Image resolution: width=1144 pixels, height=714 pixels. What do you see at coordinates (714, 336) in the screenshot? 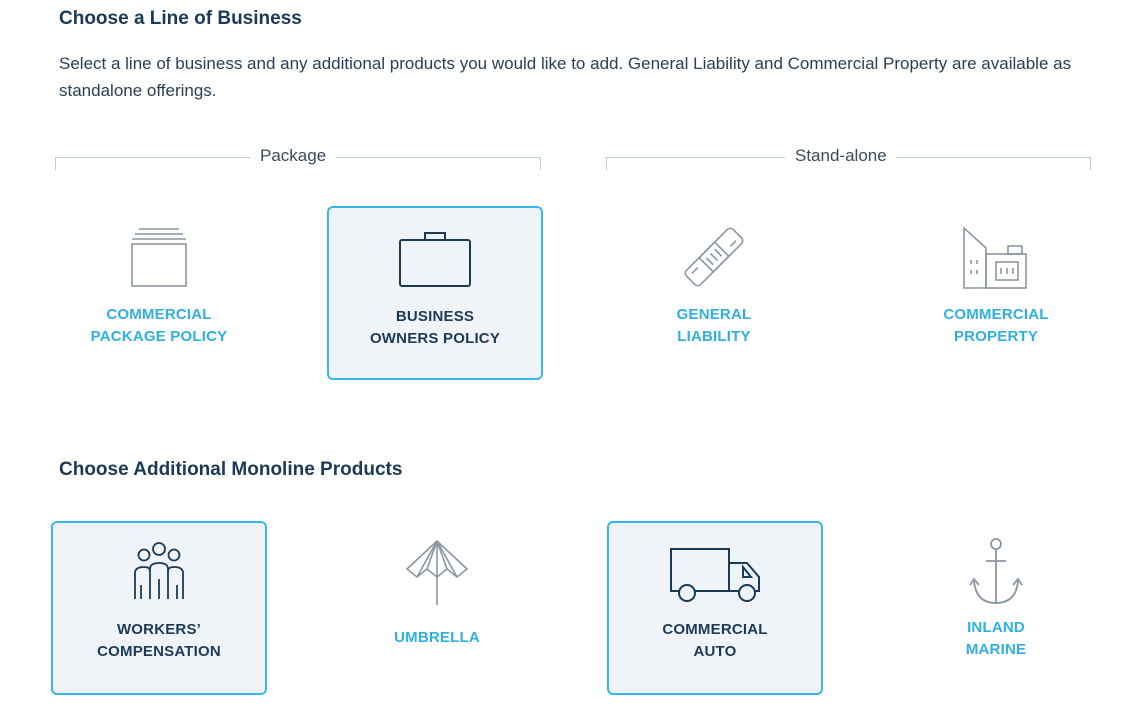
I see `card-label-line2: LIABILITY` at bounding box center [714, 336].